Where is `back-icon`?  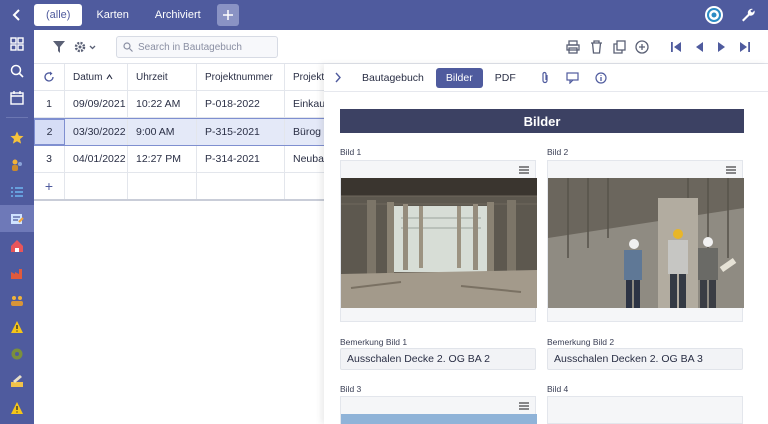
back-icon is located at coordinates (17, 15).